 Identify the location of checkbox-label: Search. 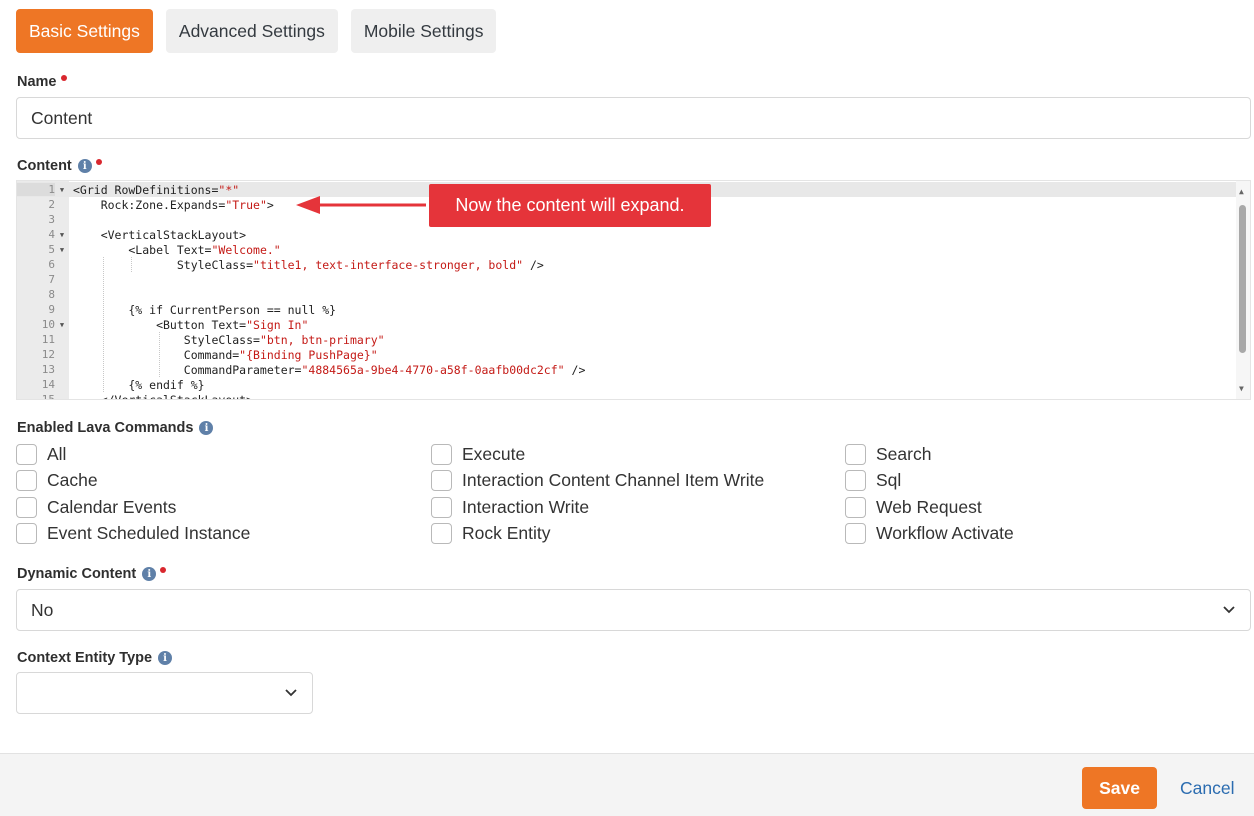
(904, 454).